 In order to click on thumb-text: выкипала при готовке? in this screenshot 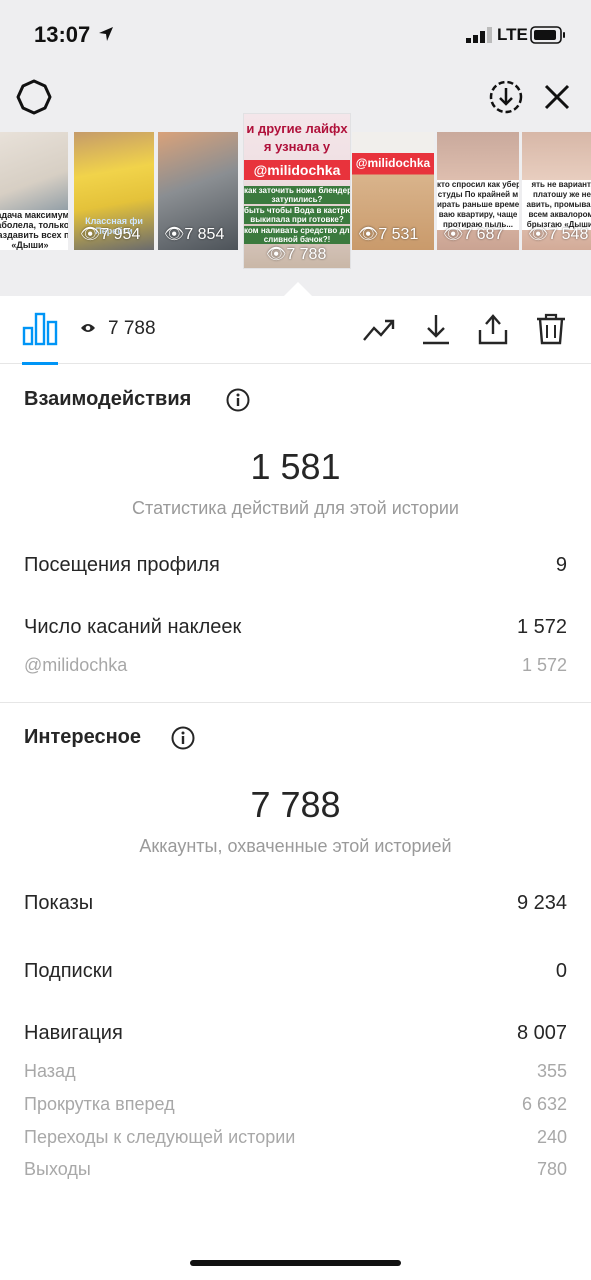, I will do `click(297, 219)`.